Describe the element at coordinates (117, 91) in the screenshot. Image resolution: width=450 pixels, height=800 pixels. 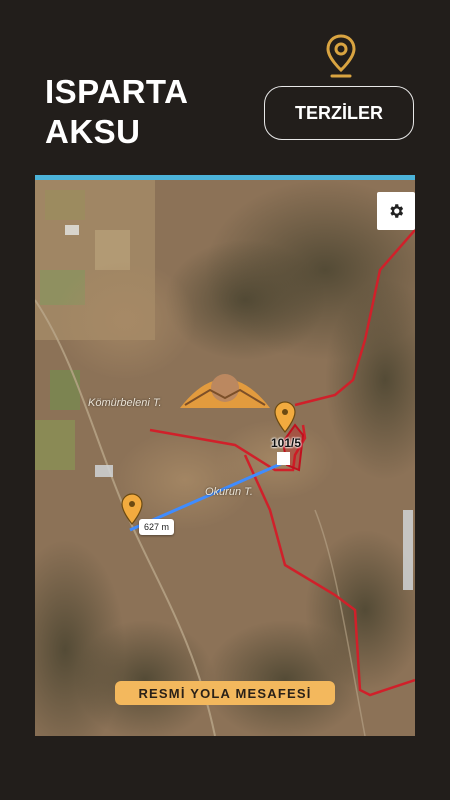
I see `title-city: ISPARTA` at that location.